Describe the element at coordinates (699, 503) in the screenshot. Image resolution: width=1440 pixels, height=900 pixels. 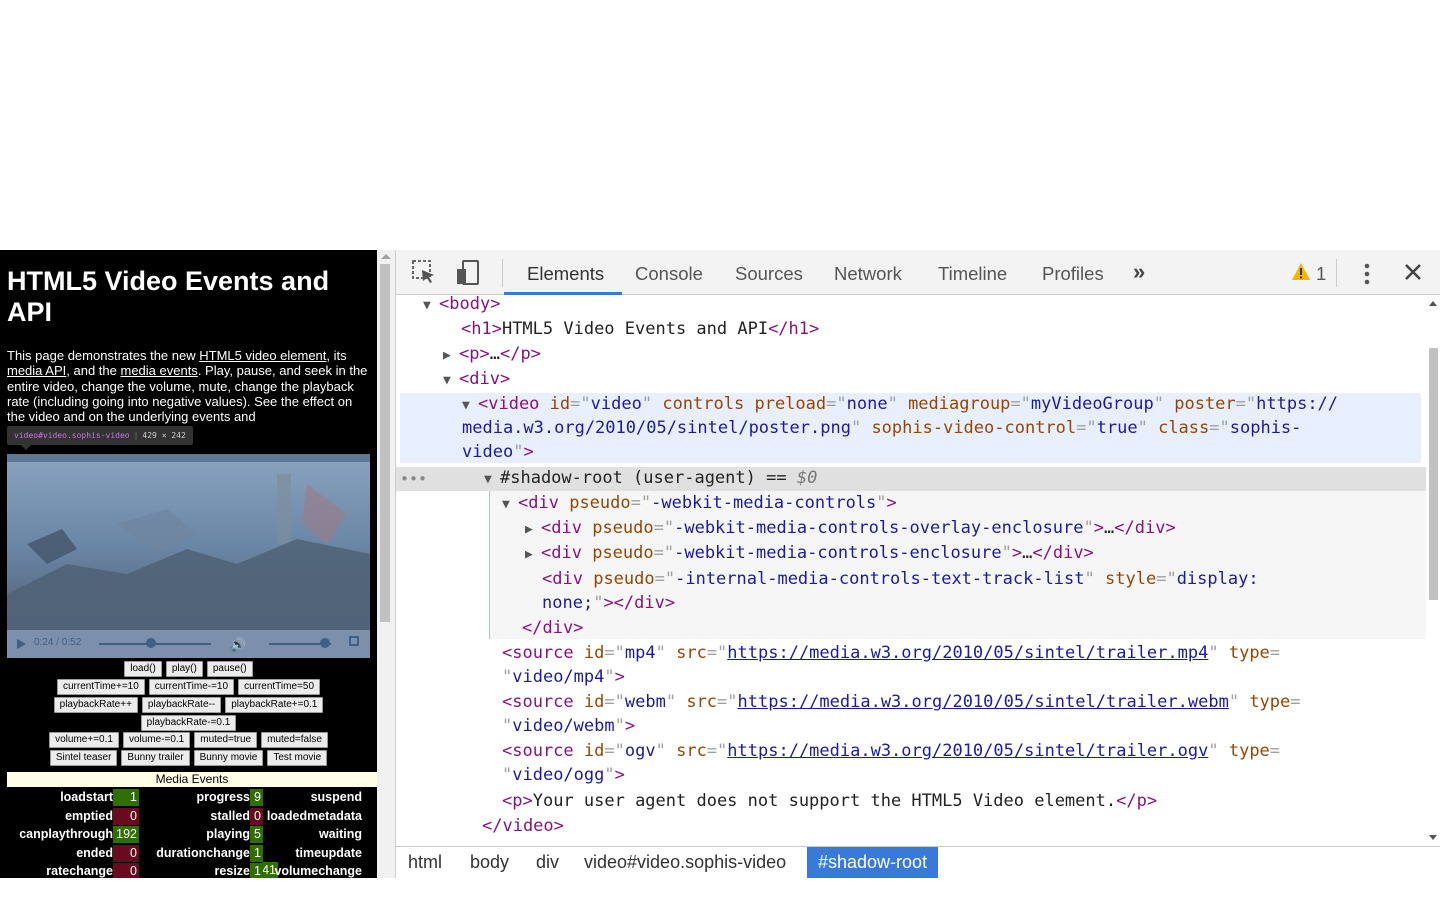
I see `dom-node-media-controls: ▼ <div pseudo="-webkit-media-controls">` at that location.